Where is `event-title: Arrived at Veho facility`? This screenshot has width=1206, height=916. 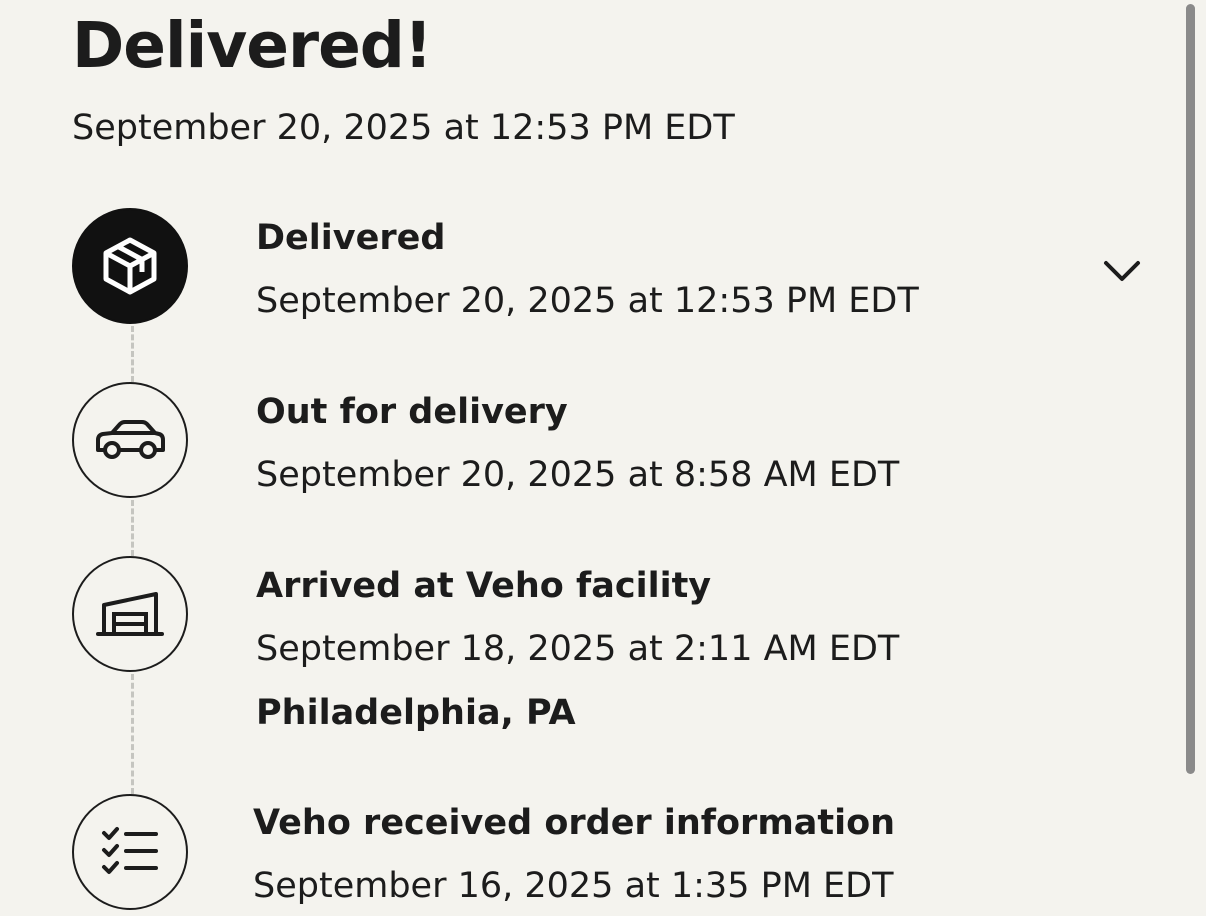
event-title: Arrived at Veho facility is located at coordinates (484, 586).